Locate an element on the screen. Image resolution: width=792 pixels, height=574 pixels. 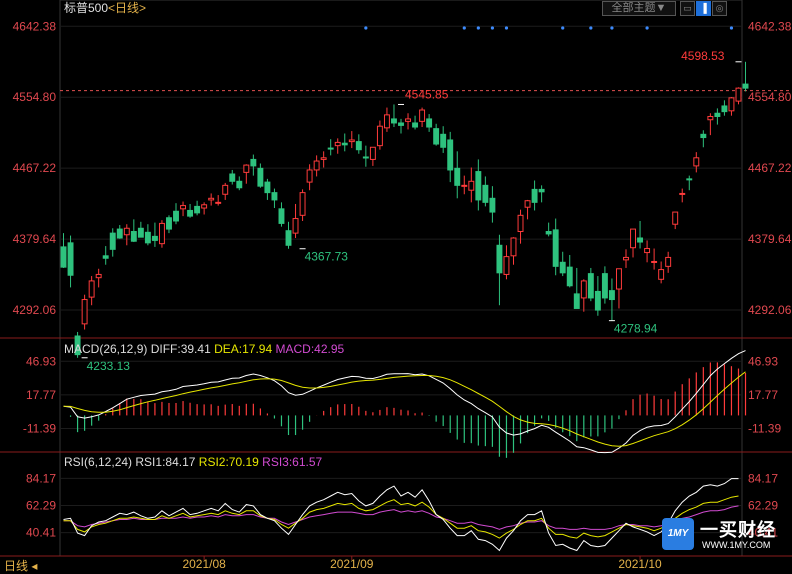
period-label: <日线> is located at coordinates (127, 8).